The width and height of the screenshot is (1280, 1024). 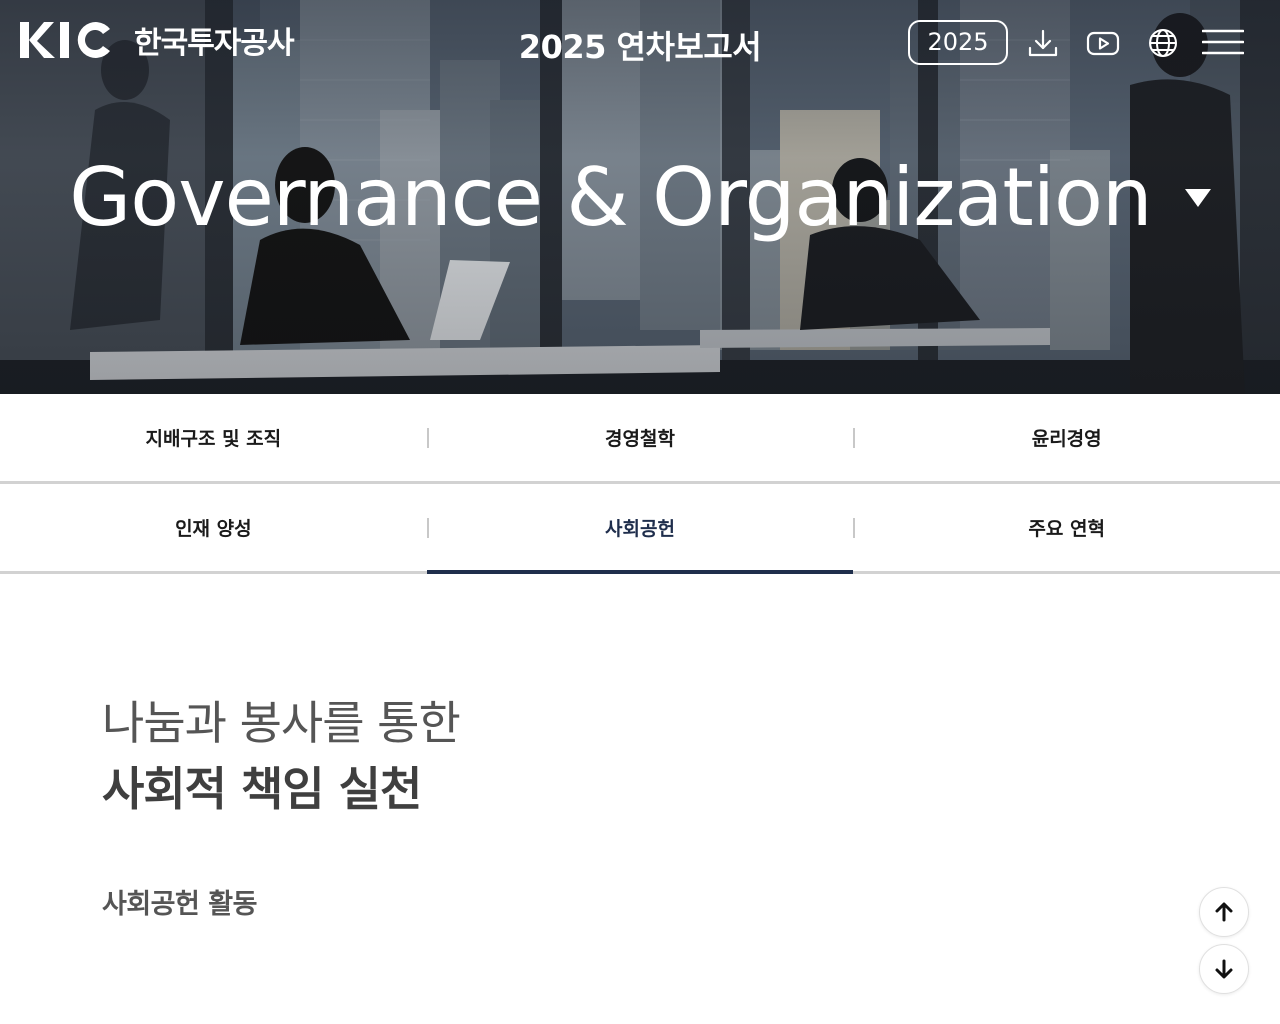 What do you see at coordinates (179, 904) in the screenshot?
I see `section-label: 사회공헌 활동` at bounding box center [179, 904].